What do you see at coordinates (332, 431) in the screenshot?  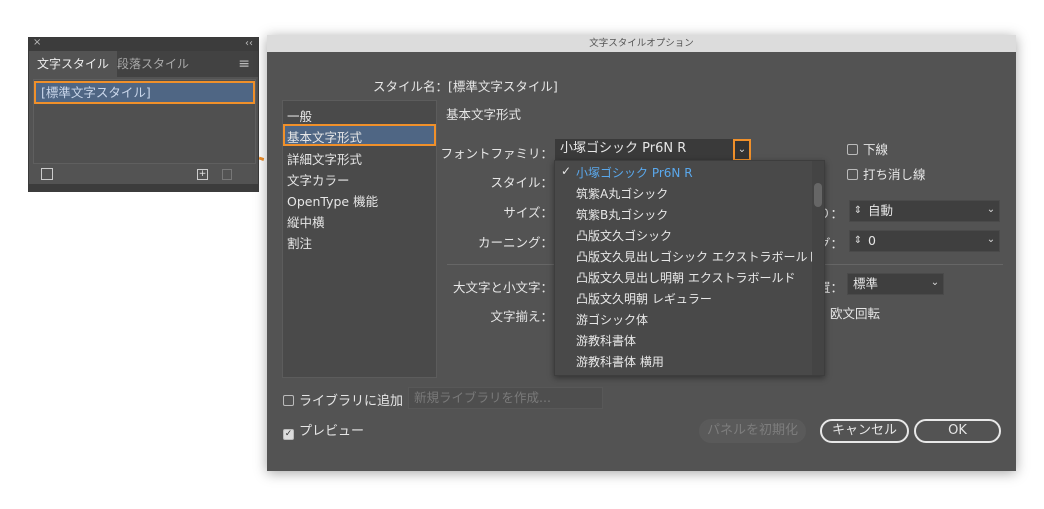 I see `preview-label: プレビュー` at bounding box center [332, 431].